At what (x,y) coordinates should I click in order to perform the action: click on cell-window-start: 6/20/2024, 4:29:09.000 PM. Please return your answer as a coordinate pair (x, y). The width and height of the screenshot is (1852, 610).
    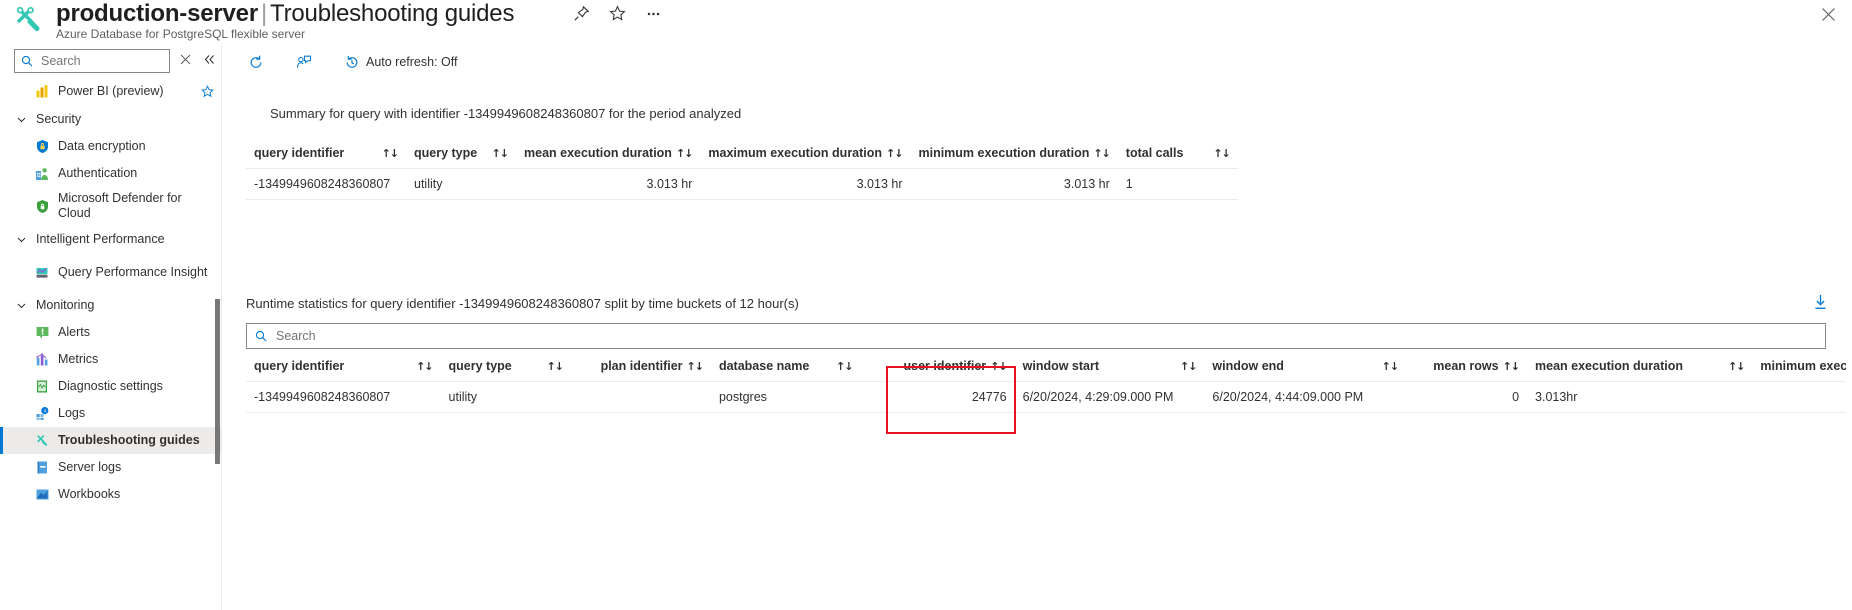
    Looking at the image, I should click on (1109, 397).